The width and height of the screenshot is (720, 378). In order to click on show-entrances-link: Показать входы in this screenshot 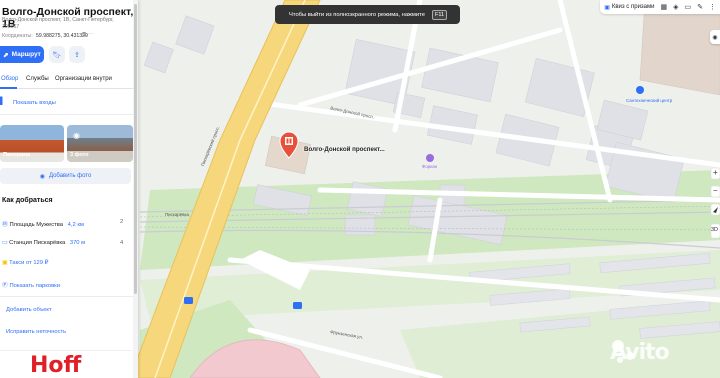, I will do `click(34, 103)`.